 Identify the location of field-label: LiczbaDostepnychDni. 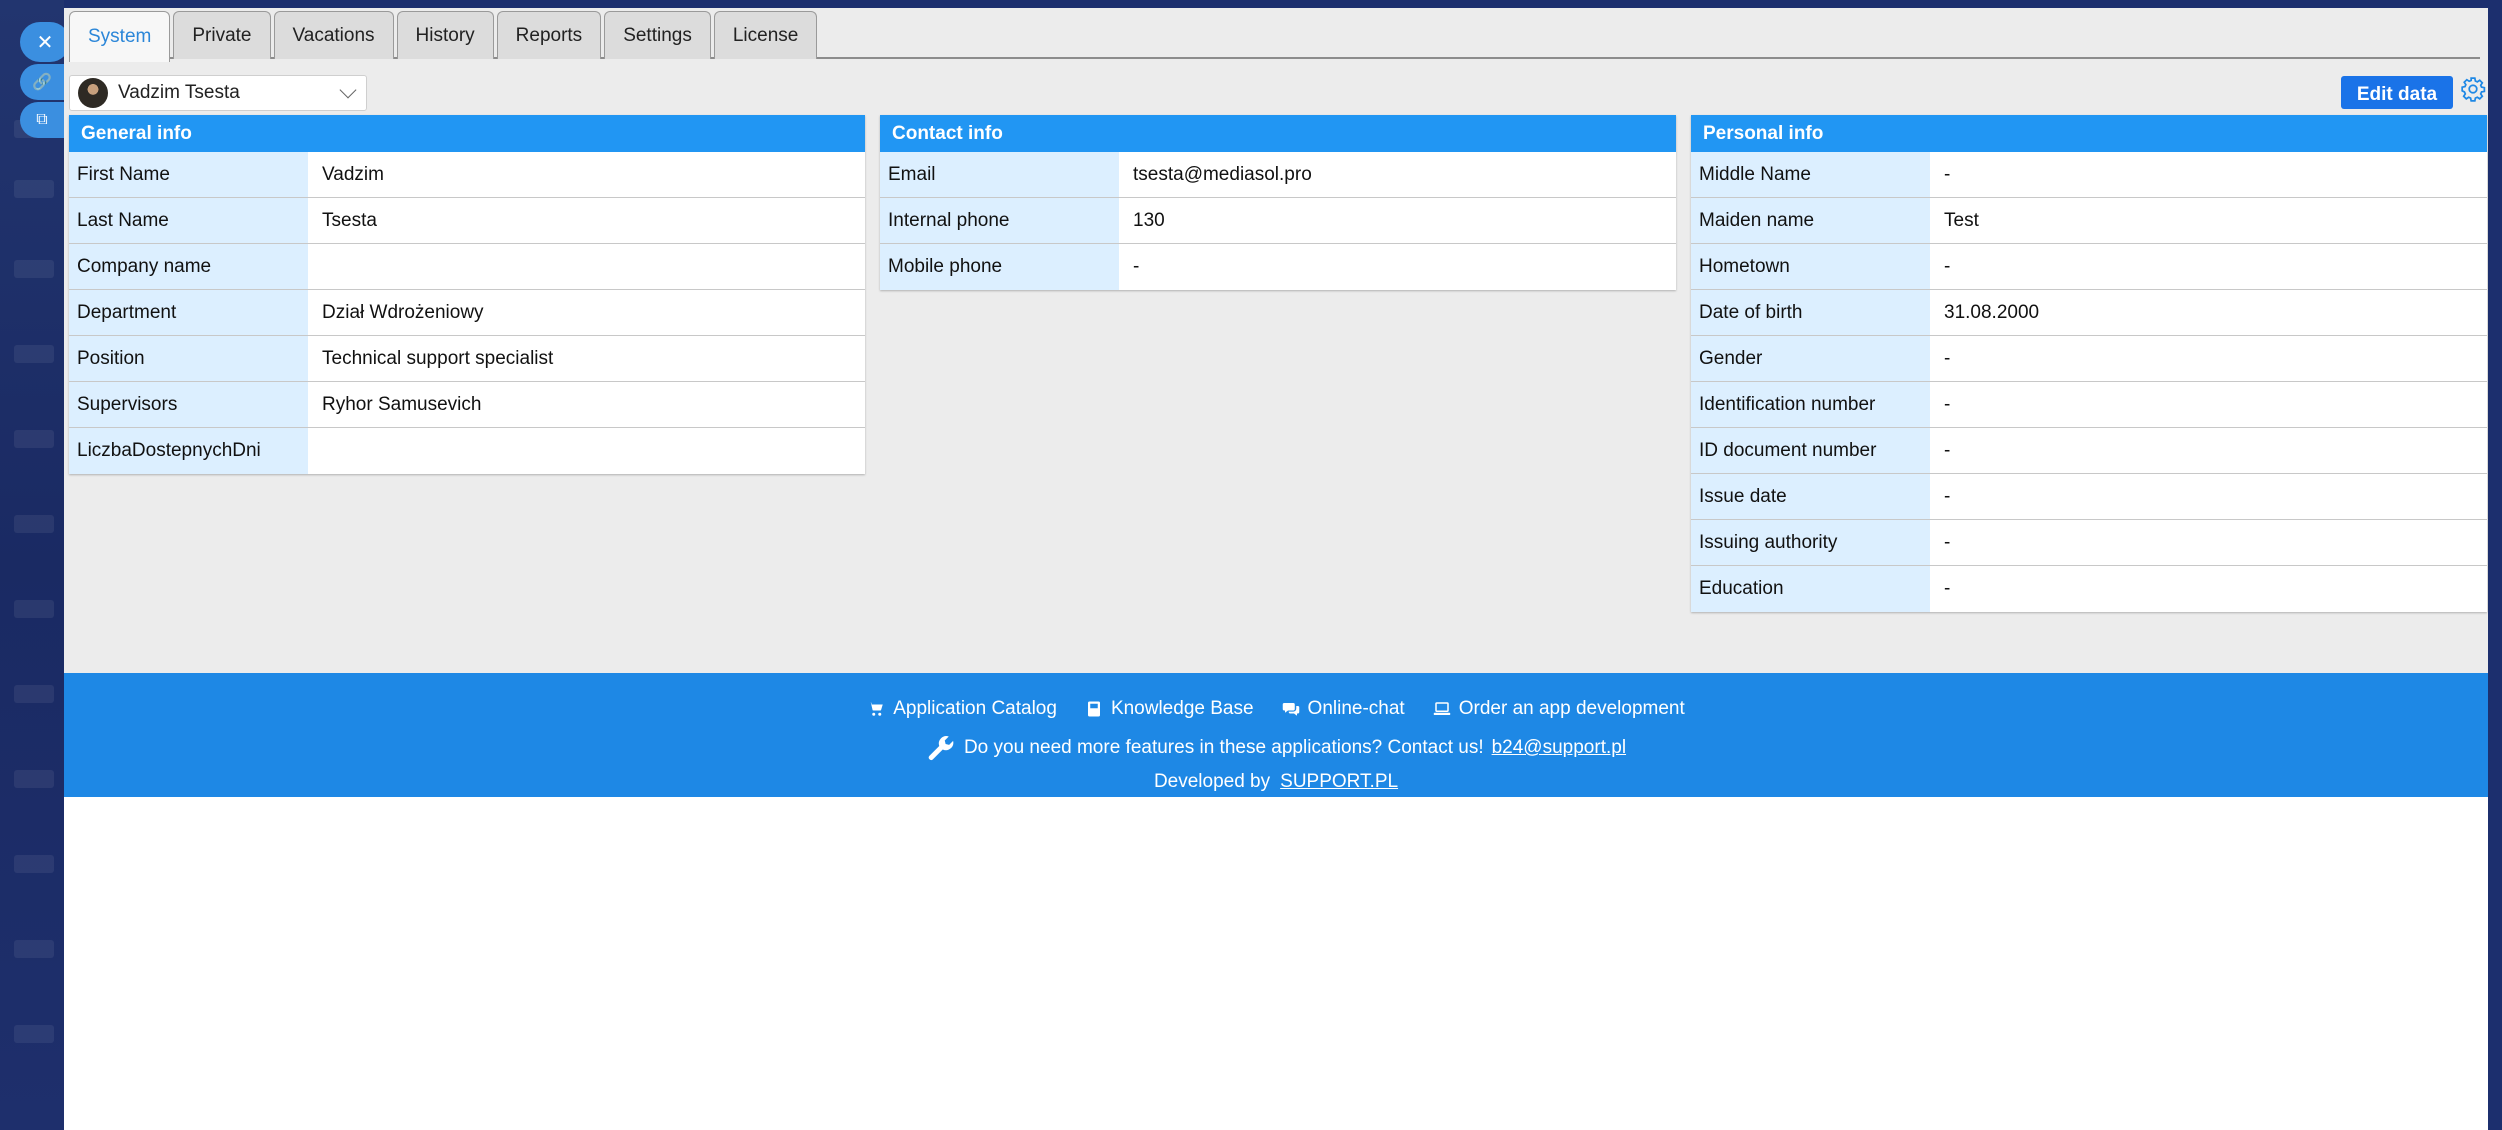
(188, 451).